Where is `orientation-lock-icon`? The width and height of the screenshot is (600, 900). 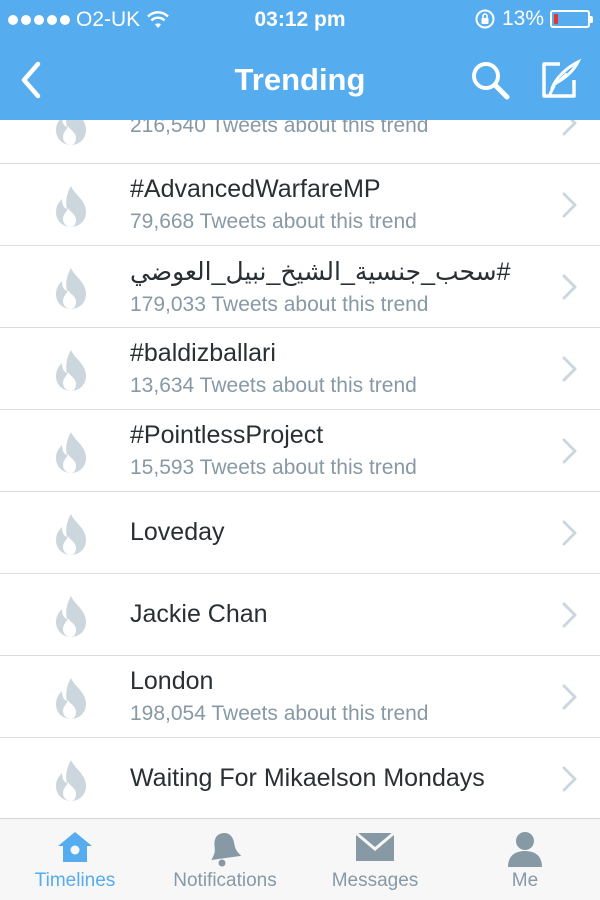 orientation-lock-icon is located at coordinates (485, 19).